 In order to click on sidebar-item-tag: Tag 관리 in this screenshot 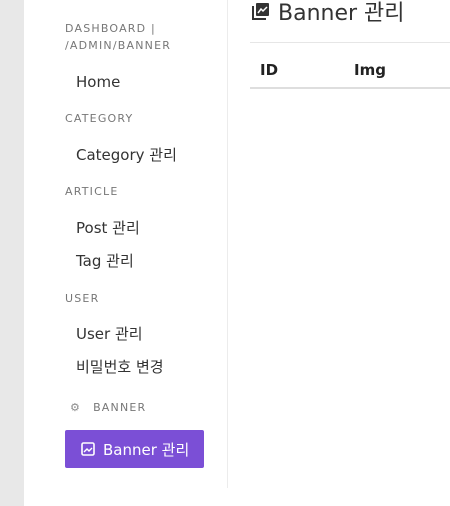, I will do `click(105, 261)`.